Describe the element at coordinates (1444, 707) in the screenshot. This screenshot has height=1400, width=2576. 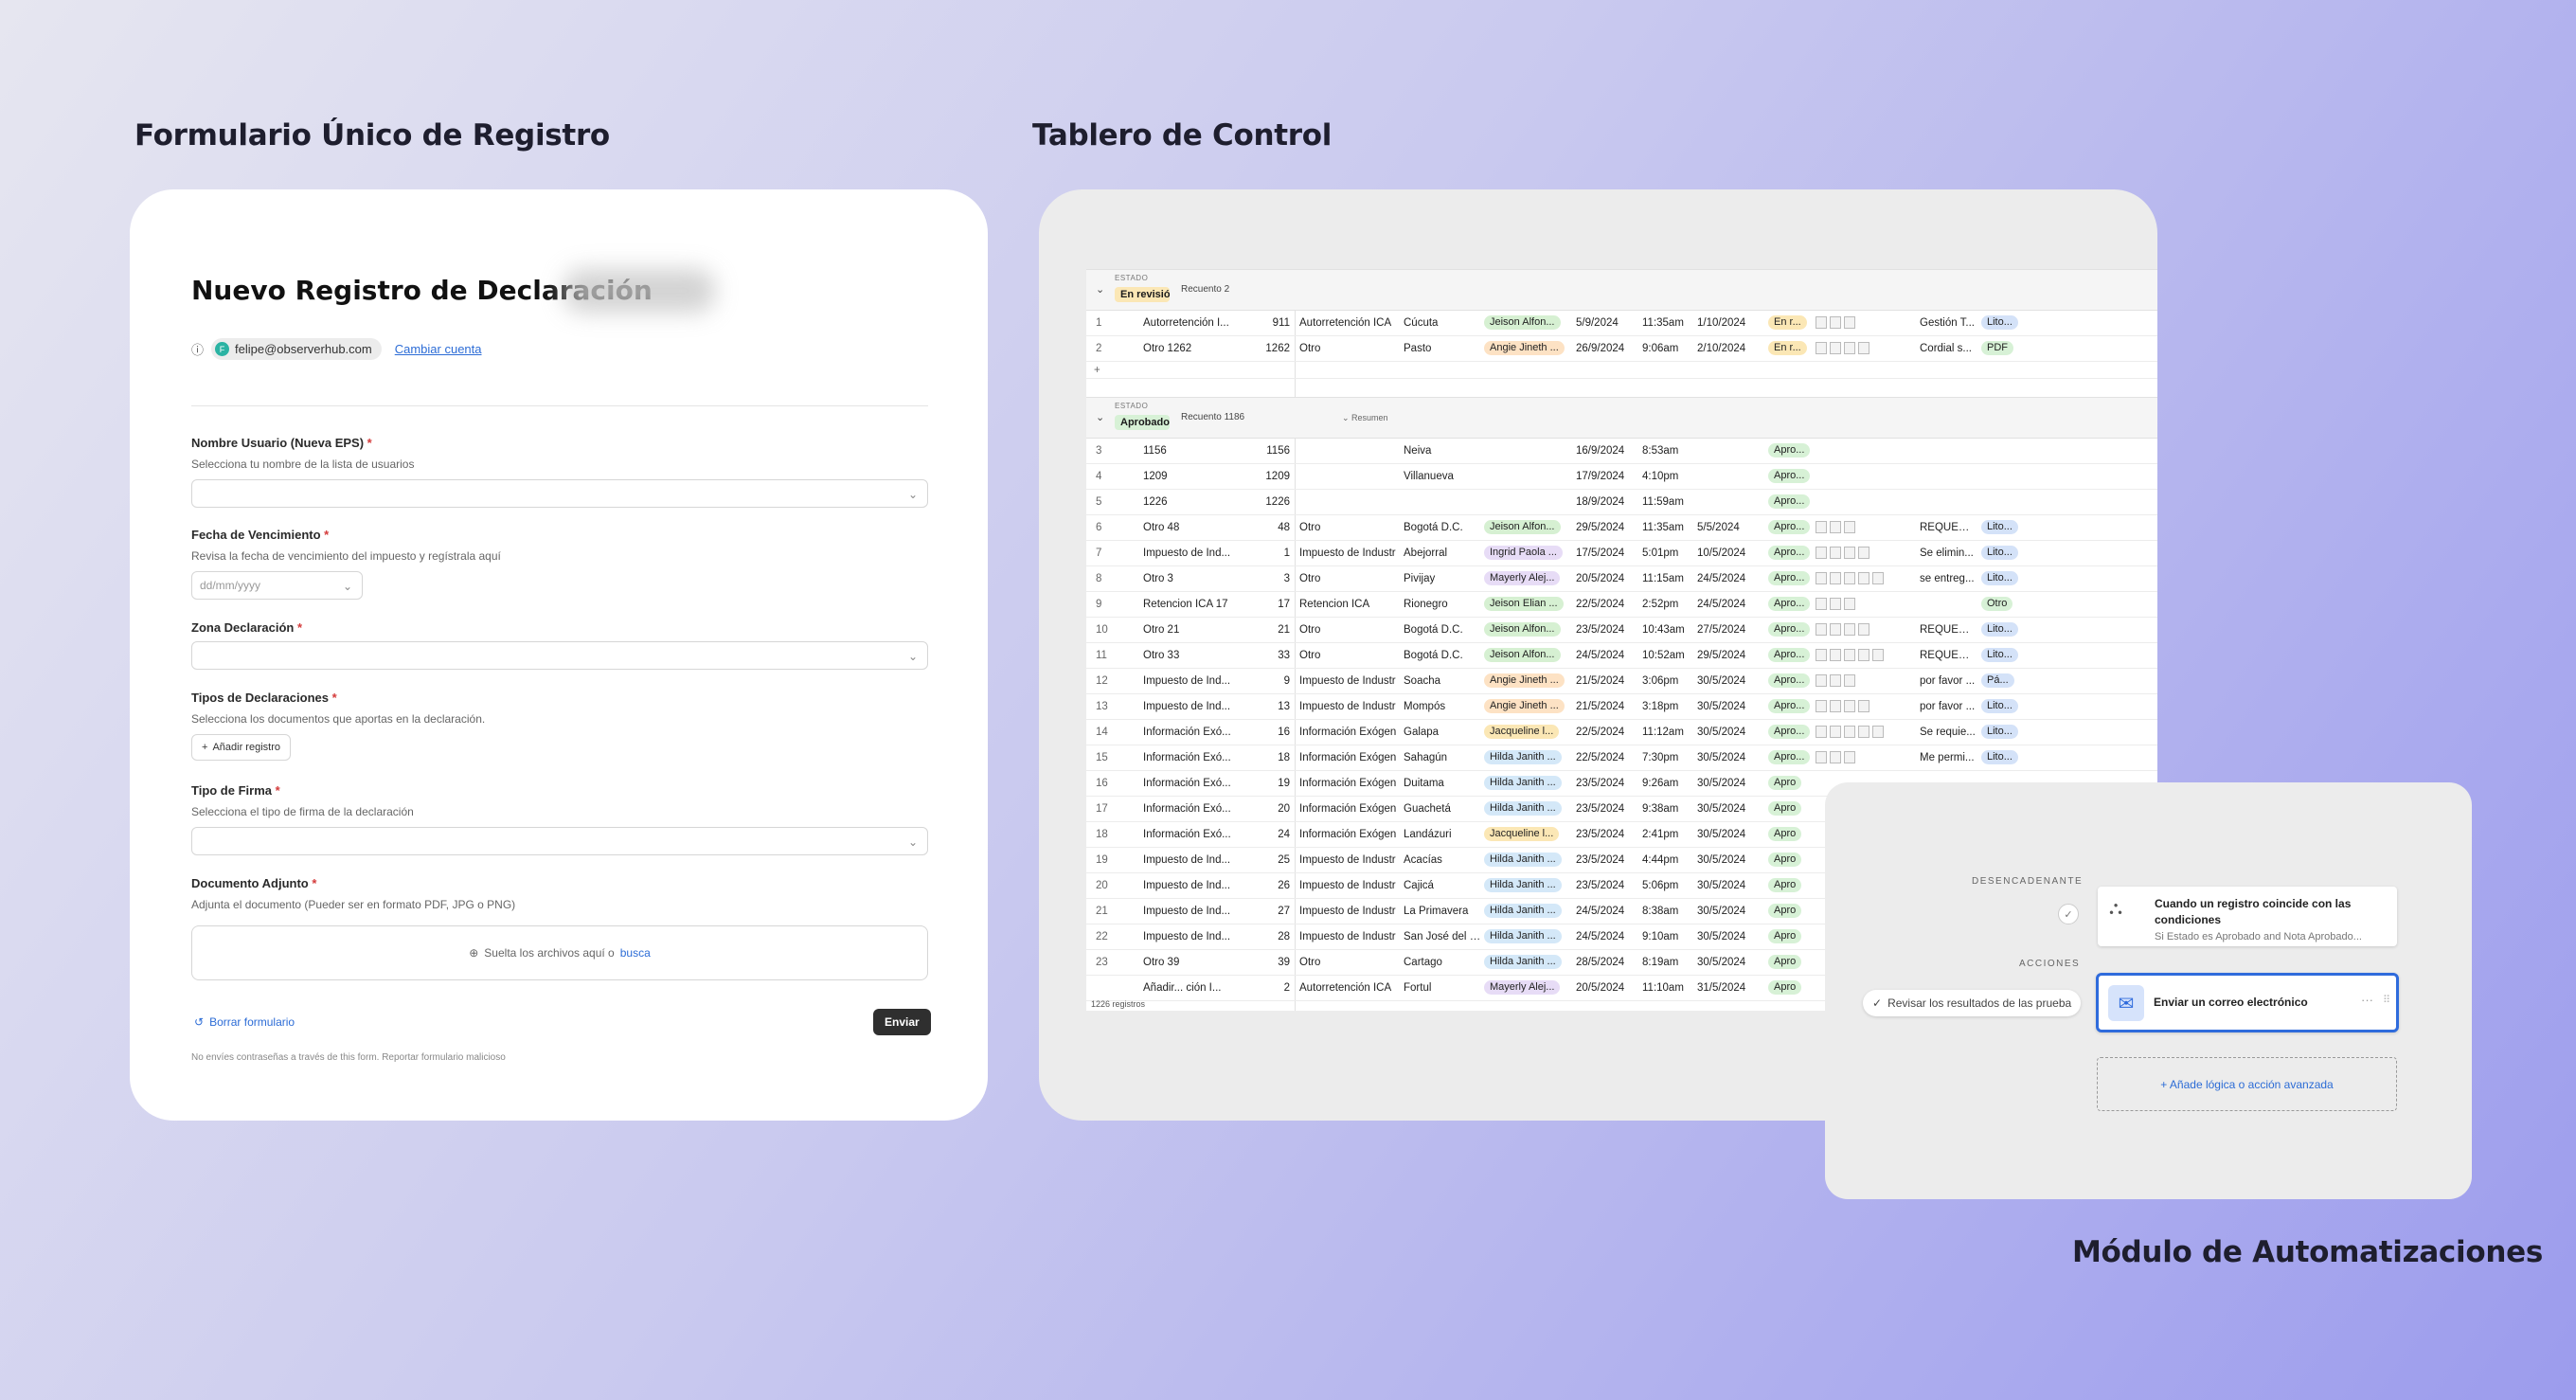
I see `table-cell: Mompós` at that location.